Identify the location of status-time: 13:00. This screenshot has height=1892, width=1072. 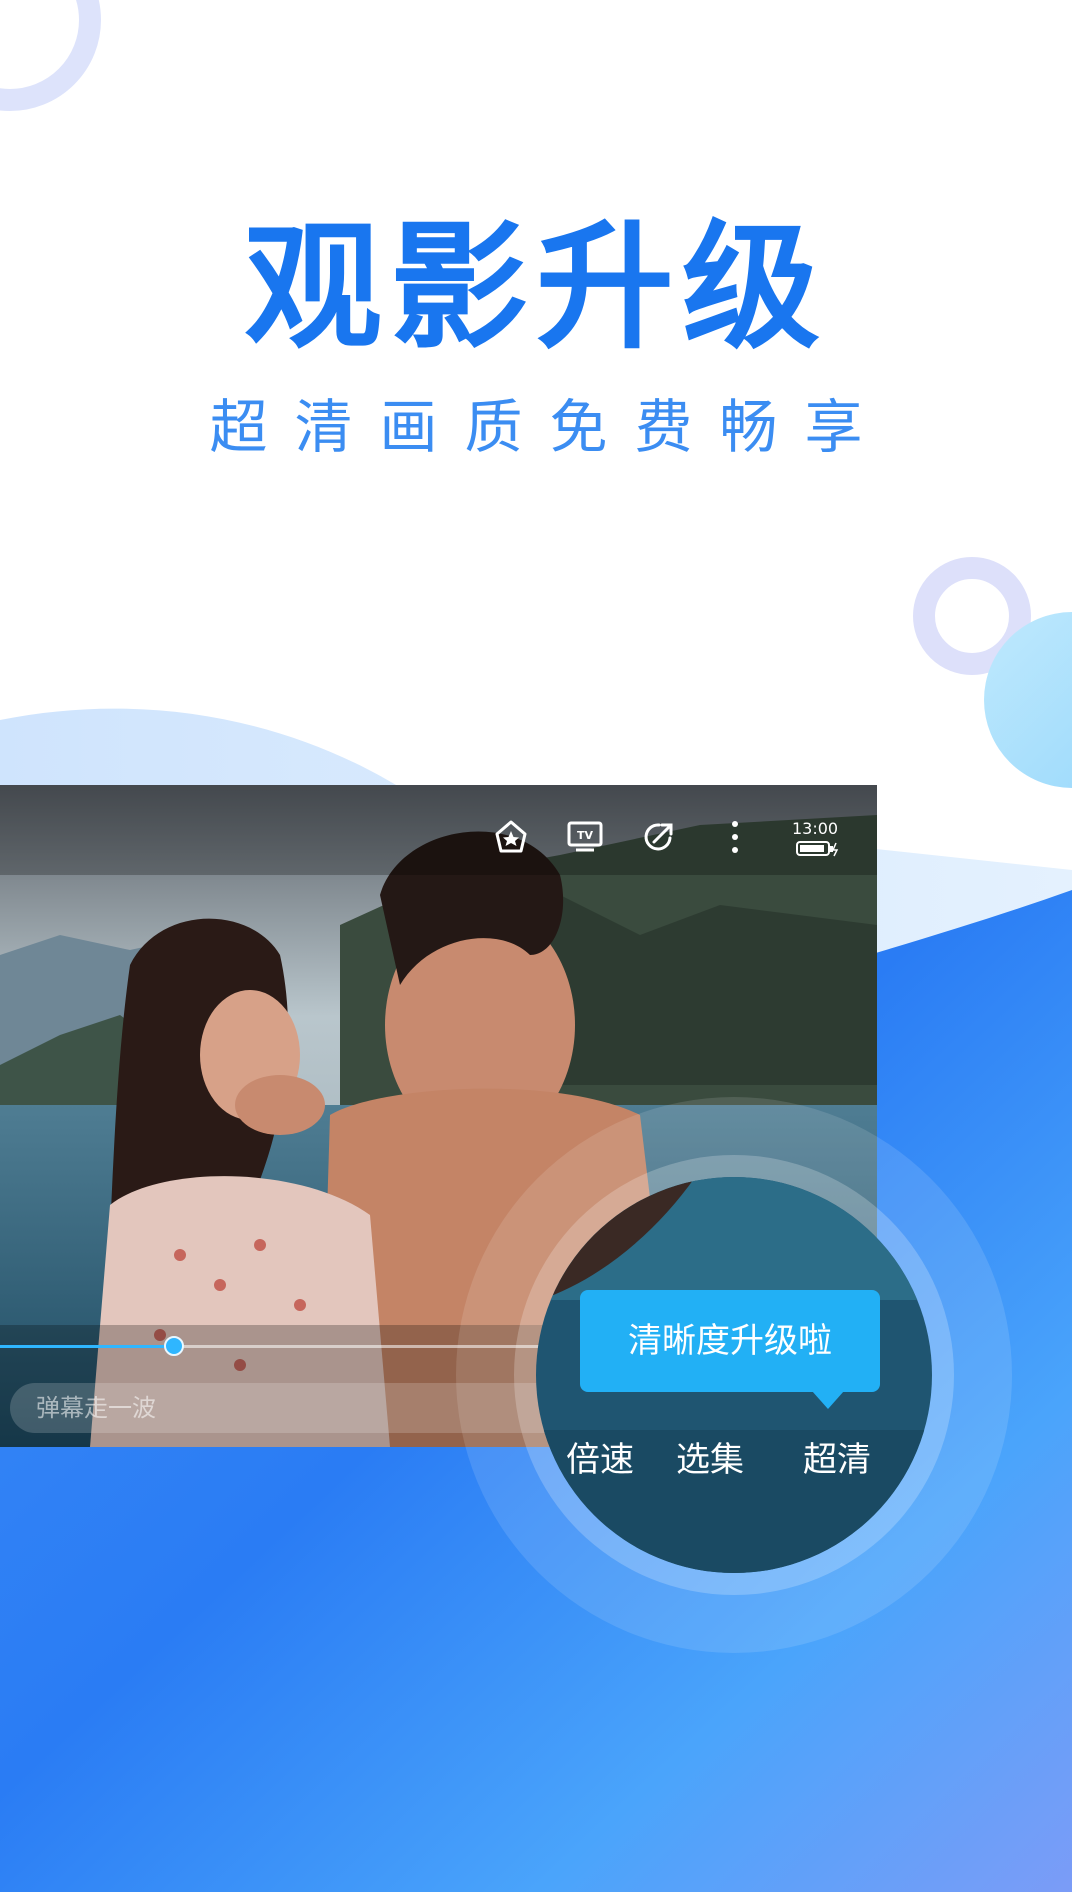
(815, 828).